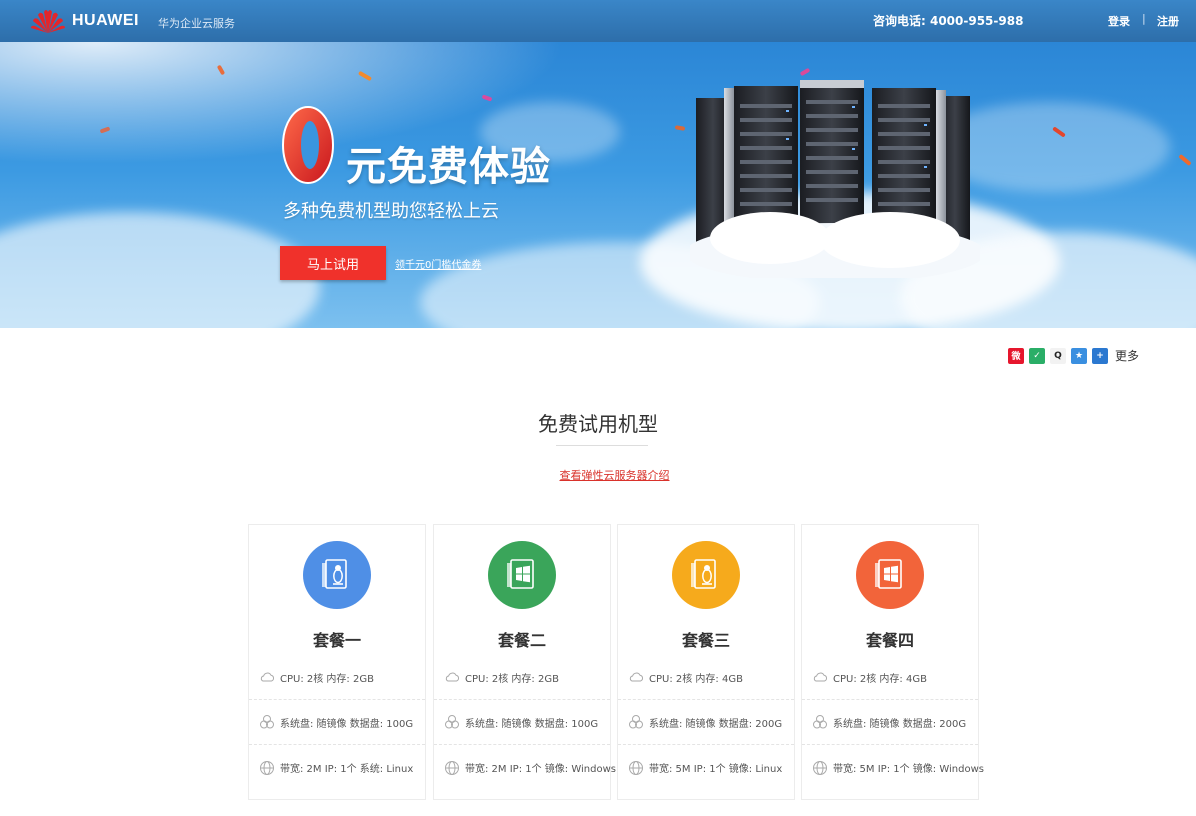  I want to click on plan-network-row: 带宽: 2M IP: 1个 系统: Linux, so click(337, 767).